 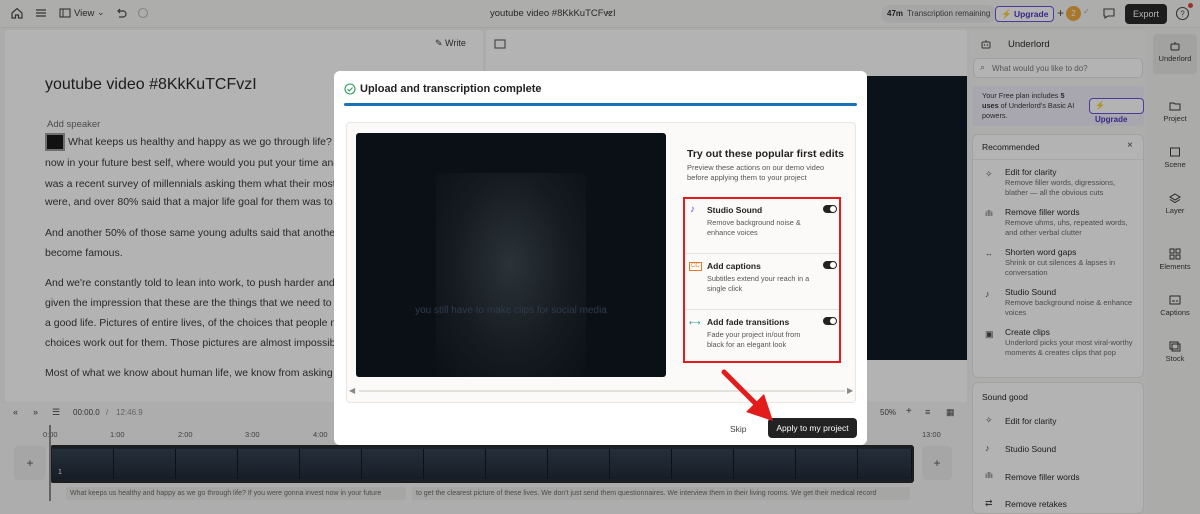 What do you see at coordinates (692, 209) in the screenshot?
I see `mic-wave-icon: ♪` at bounding box center [692, 209].